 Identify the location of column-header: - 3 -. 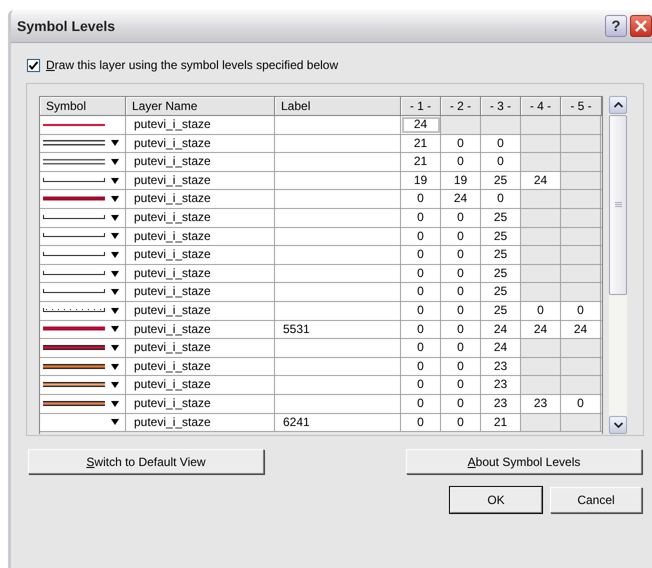
(501, 106).